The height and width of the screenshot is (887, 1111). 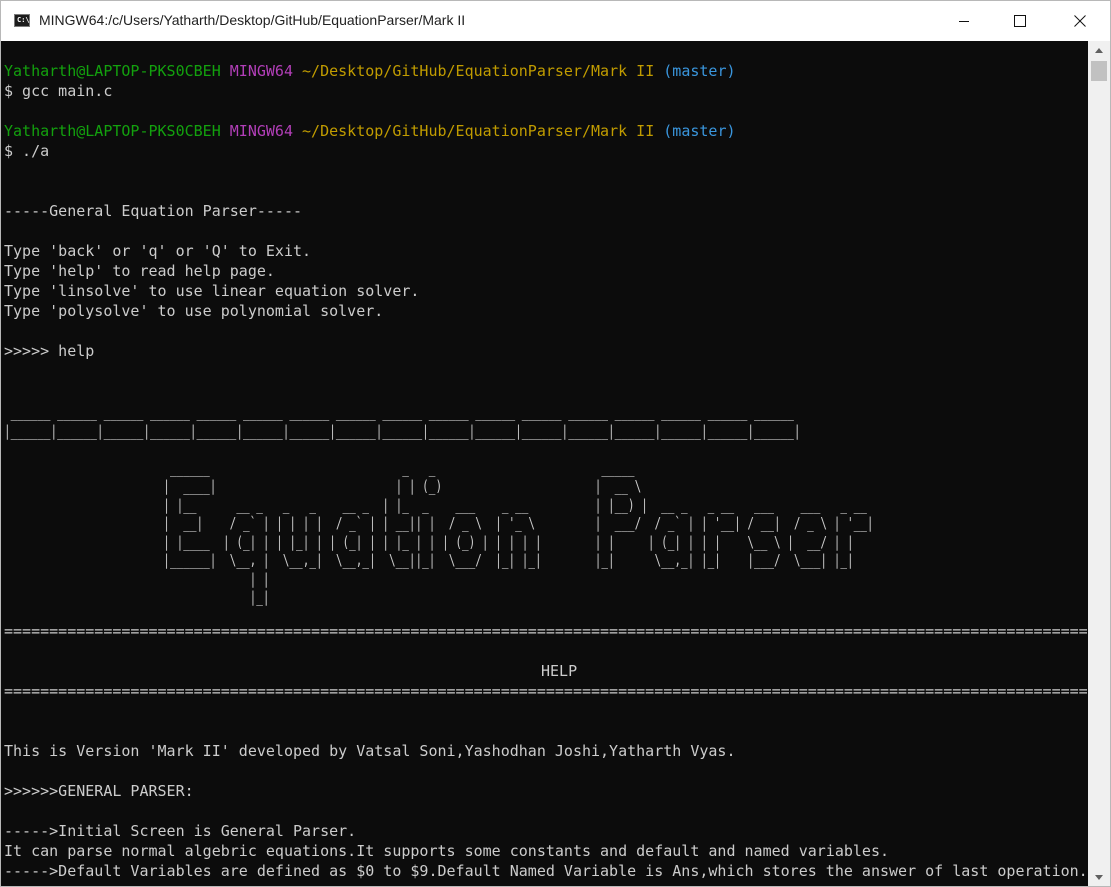 I want to click on terminal-app-icon: C:\, so click(x=22, y=20).